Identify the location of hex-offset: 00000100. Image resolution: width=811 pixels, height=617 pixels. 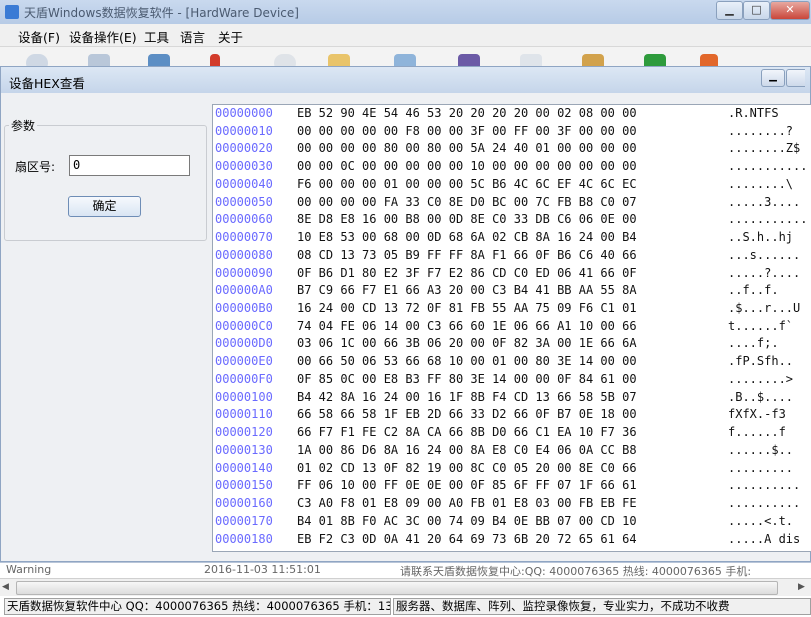
(244, 397).